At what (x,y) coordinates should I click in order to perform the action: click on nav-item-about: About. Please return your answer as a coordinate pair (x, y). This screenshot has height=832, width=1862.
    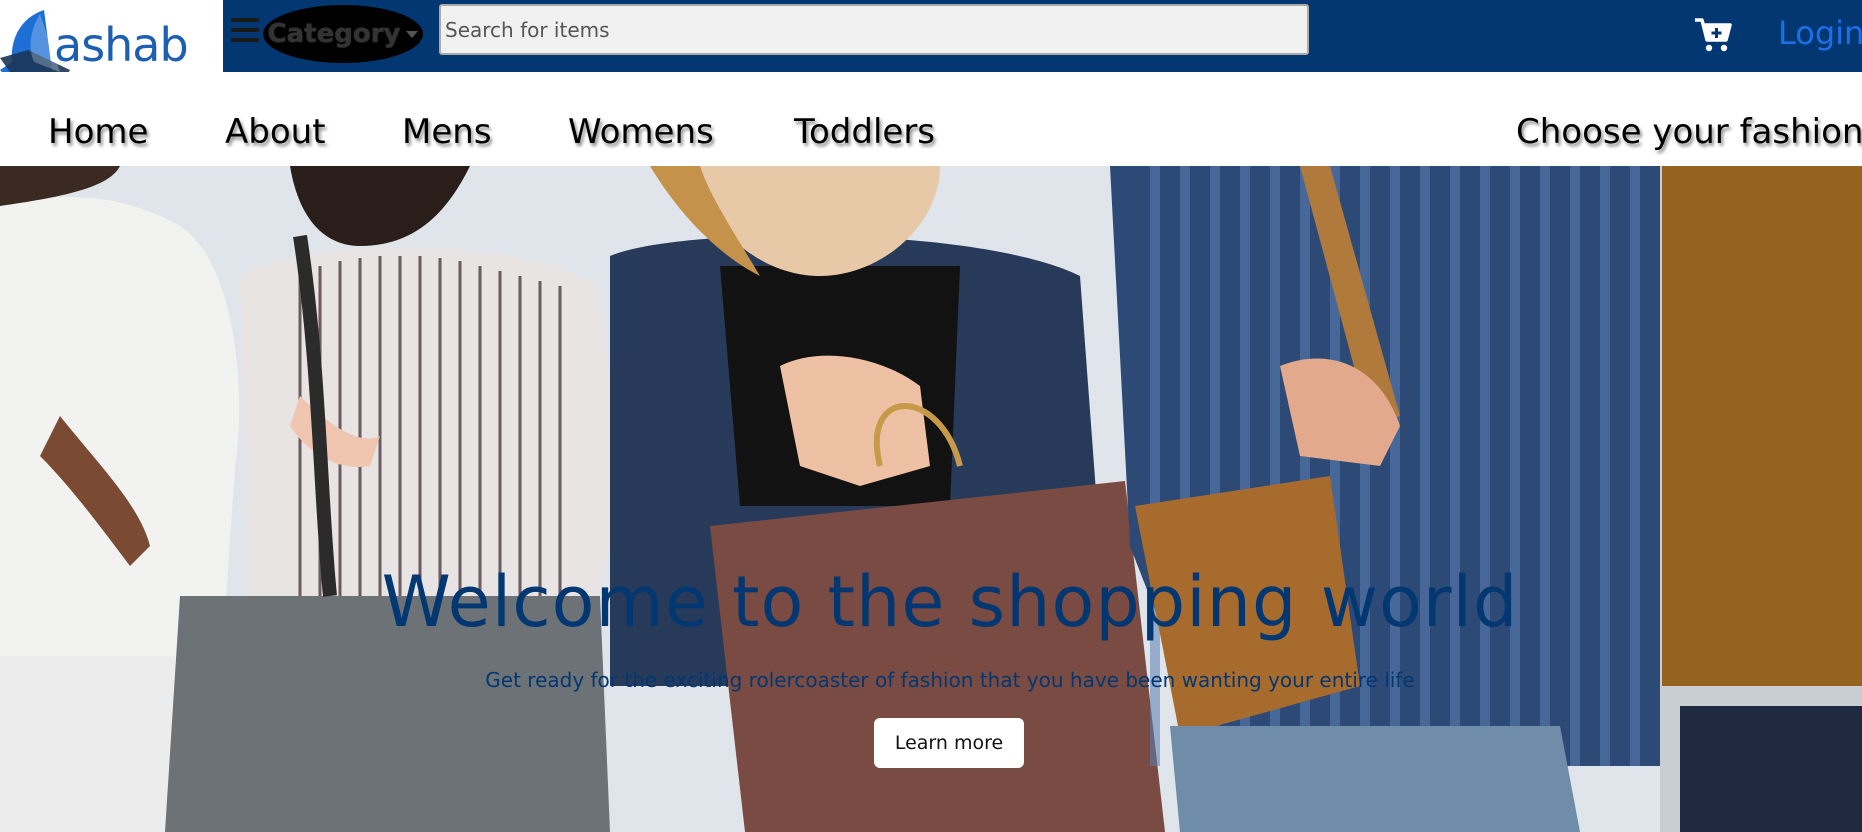
    Looking at the image, I should click on (275, 132).